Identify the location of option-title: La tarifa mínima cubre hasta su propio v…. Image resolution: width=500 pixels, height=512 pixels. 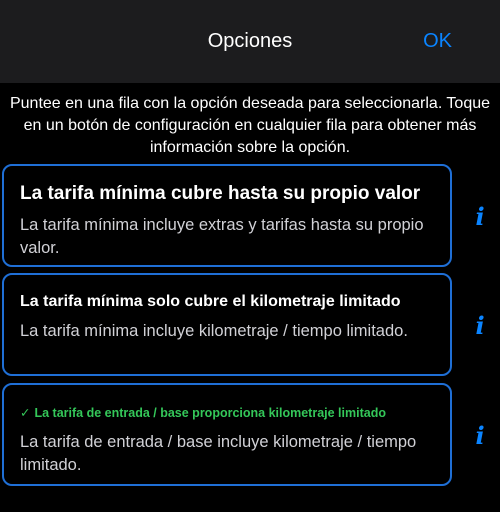
(220, 193).